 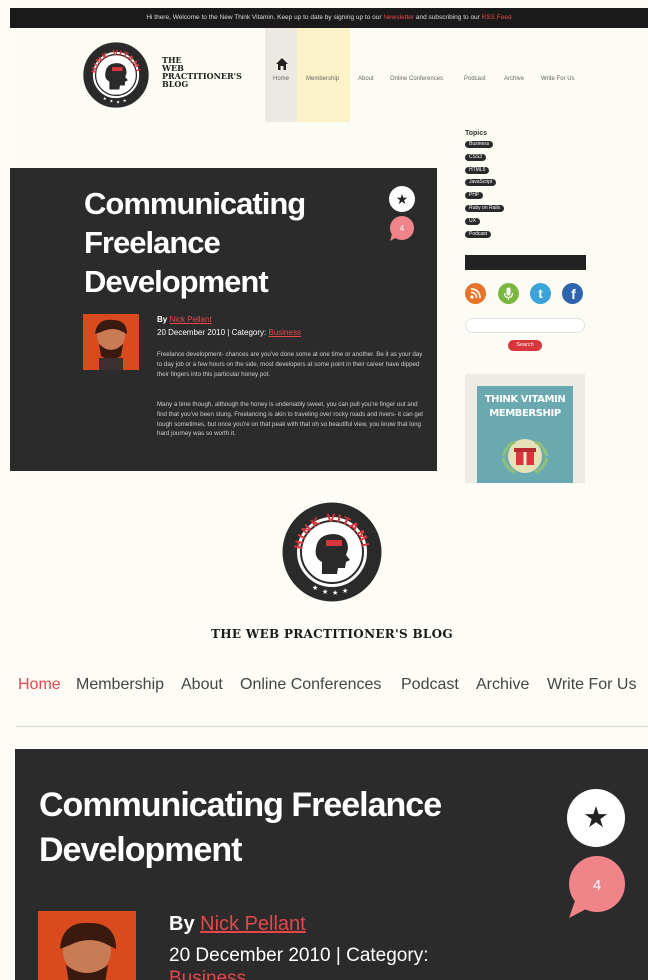 I want to click on search-input, so click(x=525, y=325).